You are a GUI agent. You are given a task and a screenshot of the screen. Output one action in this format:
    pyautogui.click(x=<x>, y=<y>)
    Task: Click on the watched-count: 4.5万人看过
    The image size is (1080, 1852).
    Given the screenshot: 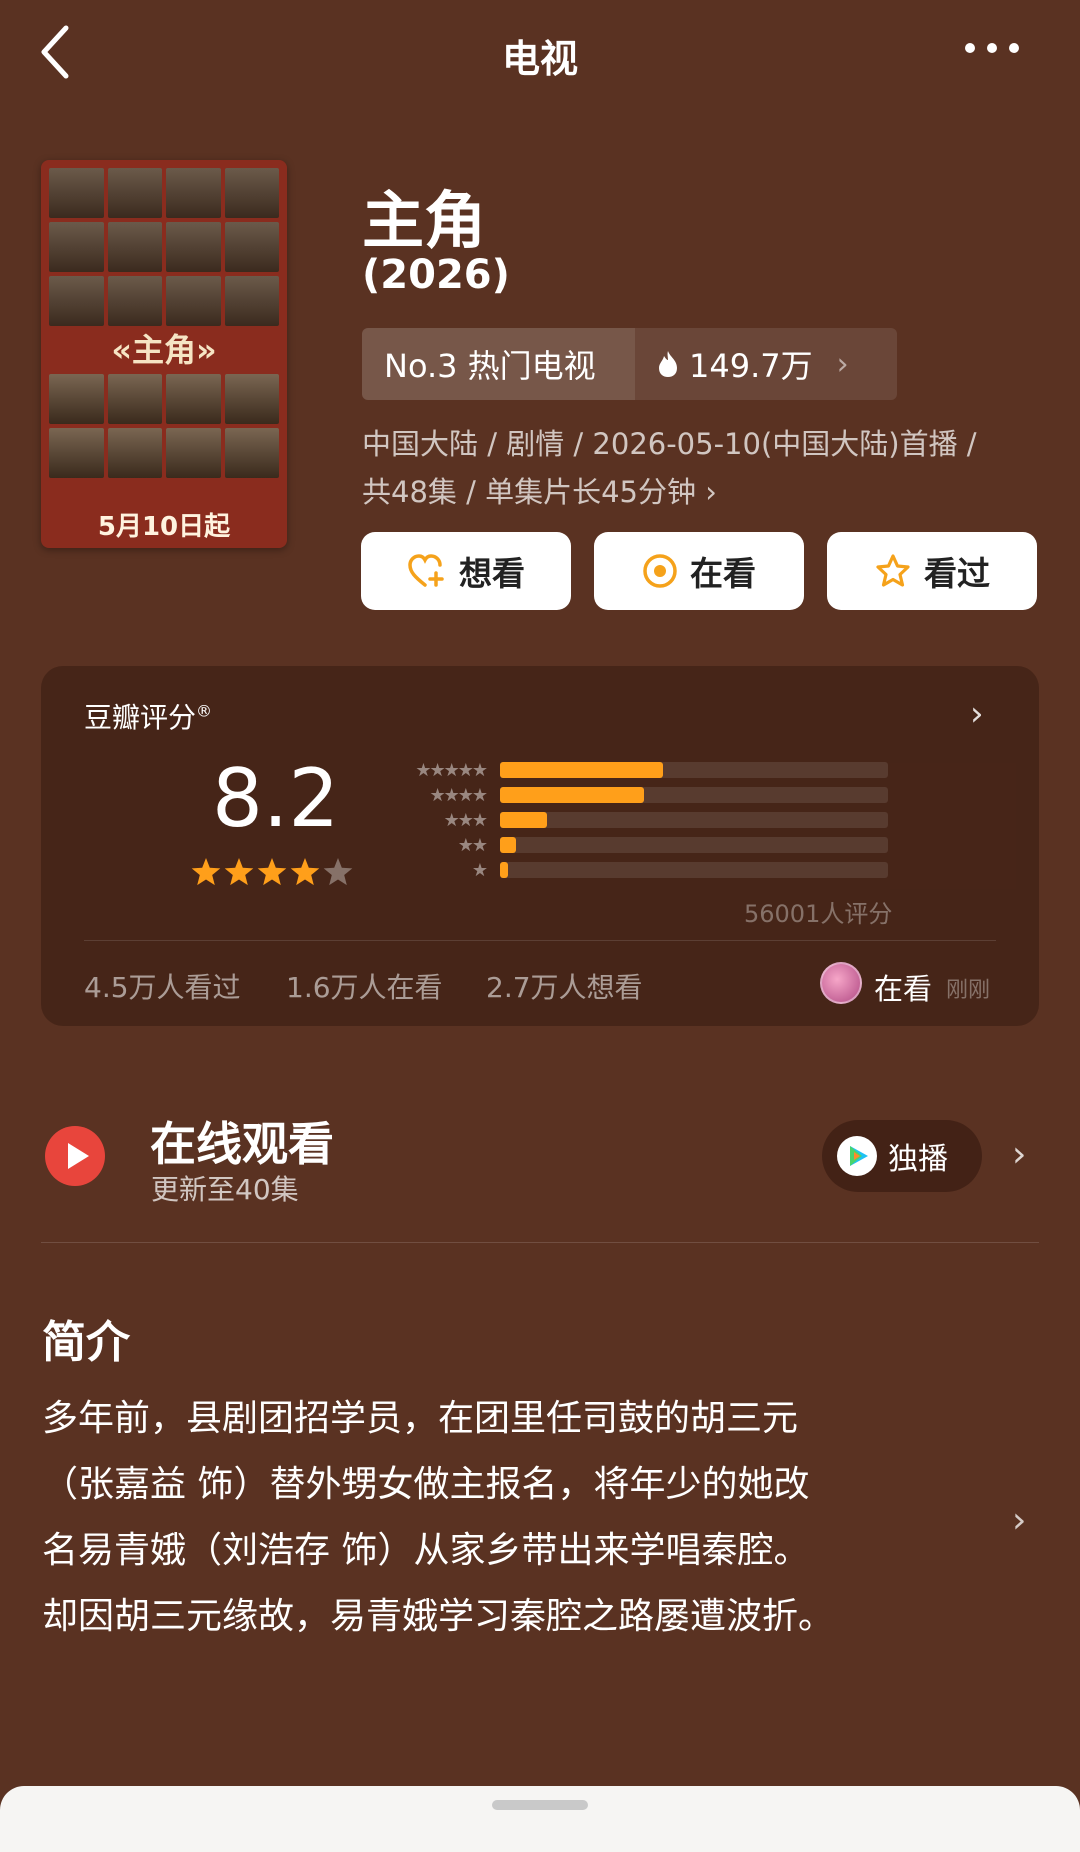 What is the action you would take?
    pyautogui.click(x=162, y=987)
    